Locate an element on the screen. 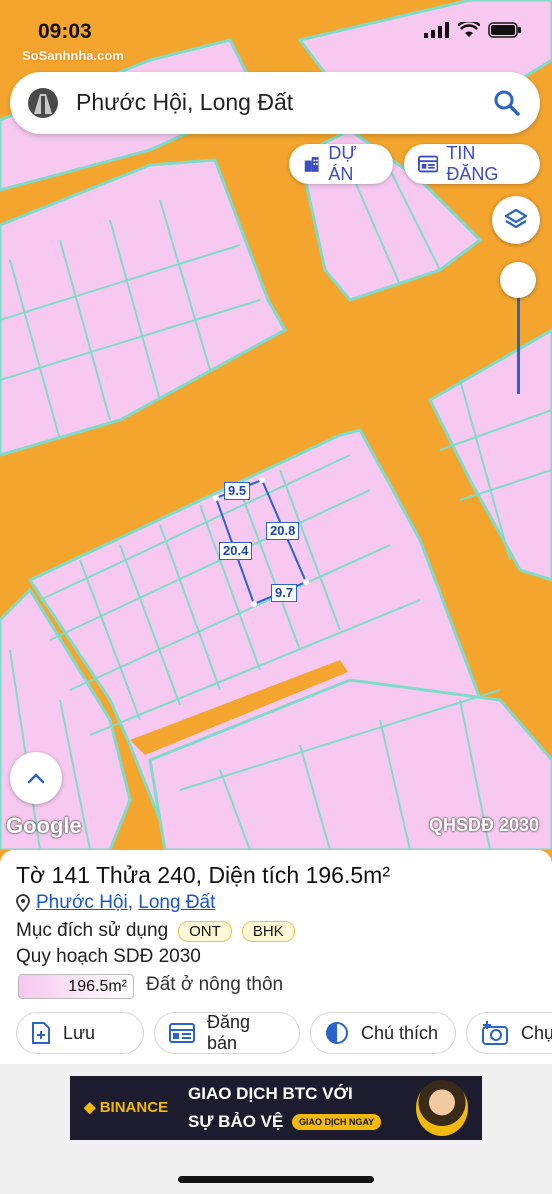 The image size is (552, 1194). wifi-icon is located at coordinates (469, 29).